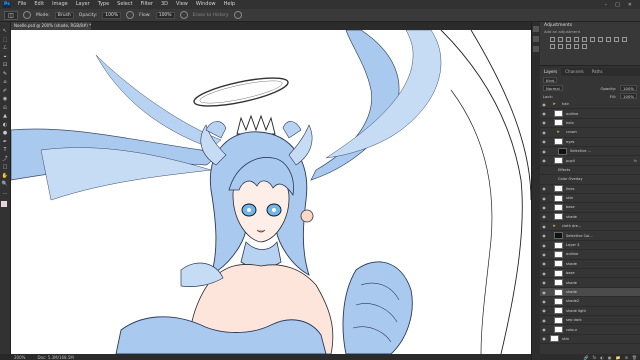  What do you see at coordinates (237, 15) in the screenshot?
I see `pressure-size-icon` at bounding box center [237, 15].